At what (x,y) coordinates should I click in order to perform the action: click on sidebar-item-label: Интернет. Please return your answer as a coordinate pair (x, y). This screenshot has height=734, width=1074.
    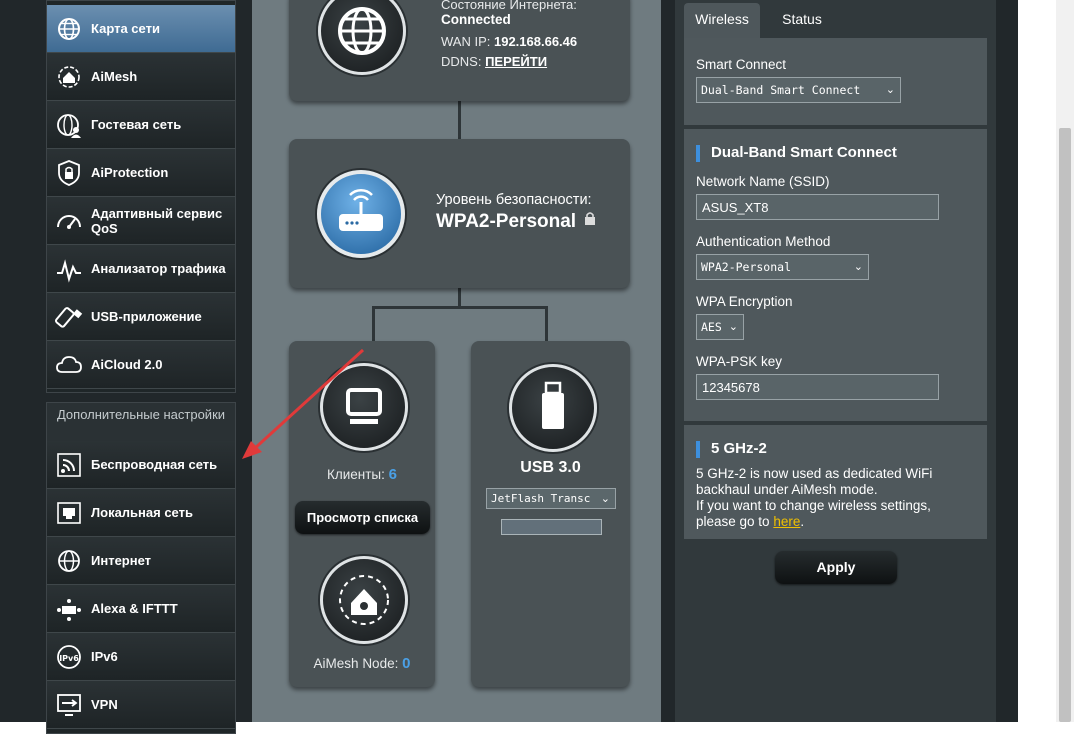
    Looking at the image, I should click on (121, 560).